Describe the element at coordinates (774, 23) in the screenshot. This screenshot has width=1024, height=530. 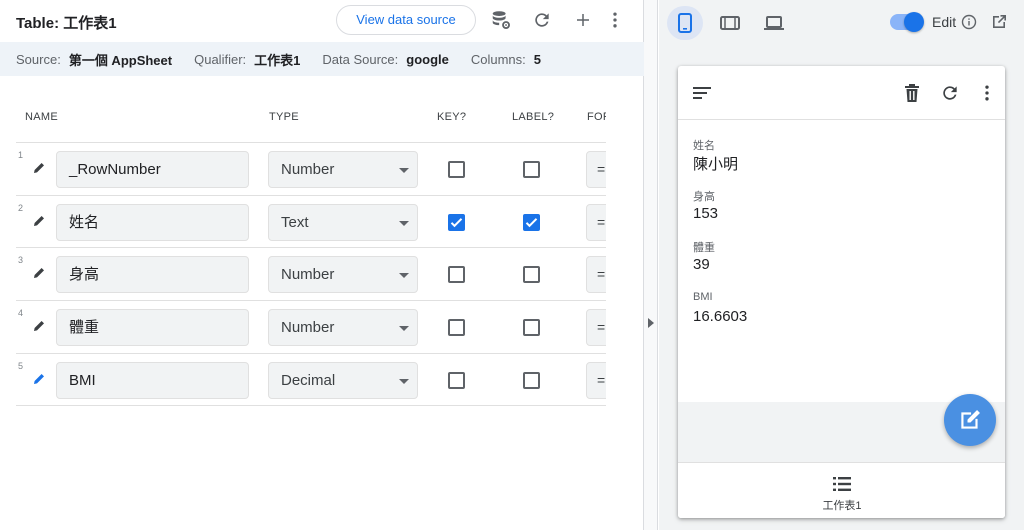
I see `desktop-preview-icon` at that location.